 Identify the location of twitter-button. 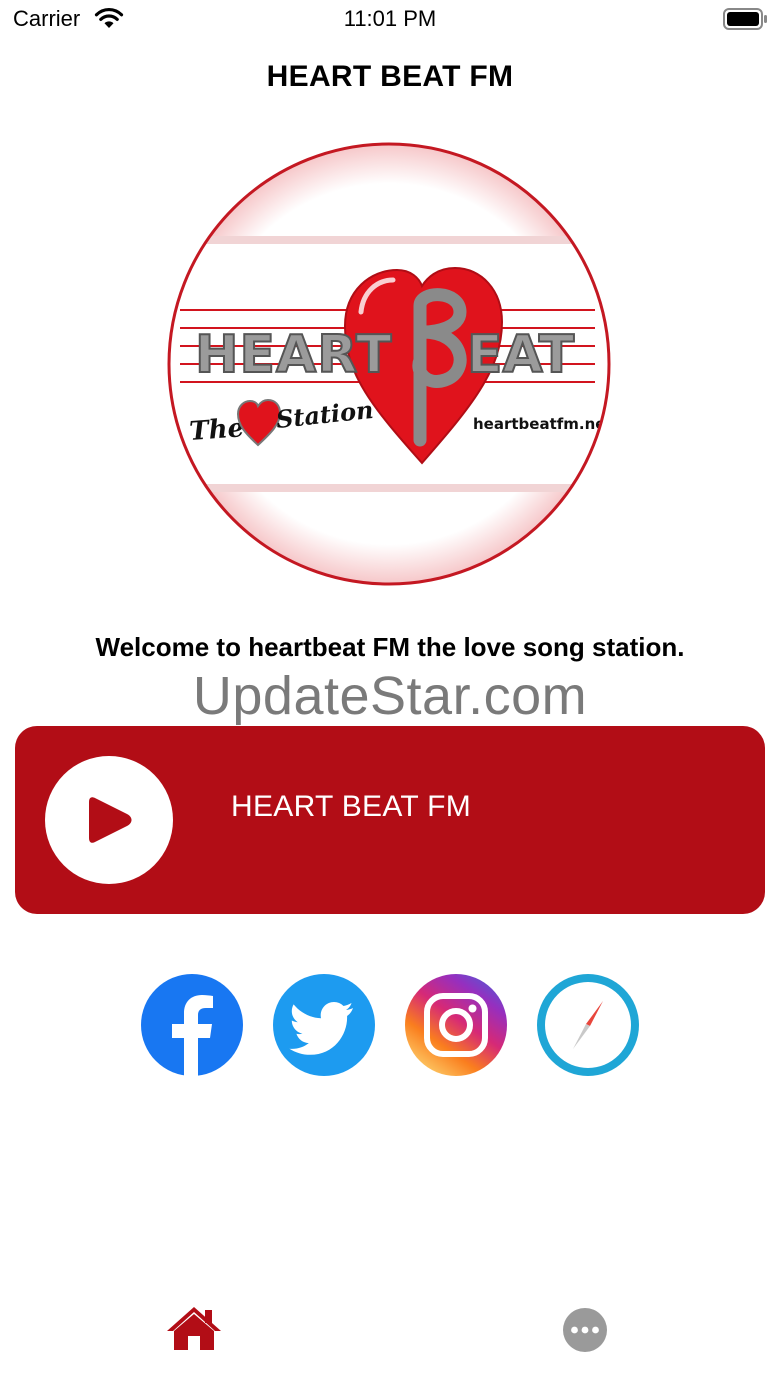
(324, 1025).